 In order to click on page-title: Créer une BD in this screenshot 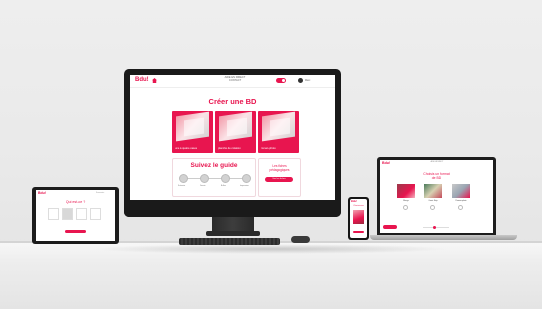, I will do `click(232, 101)`.